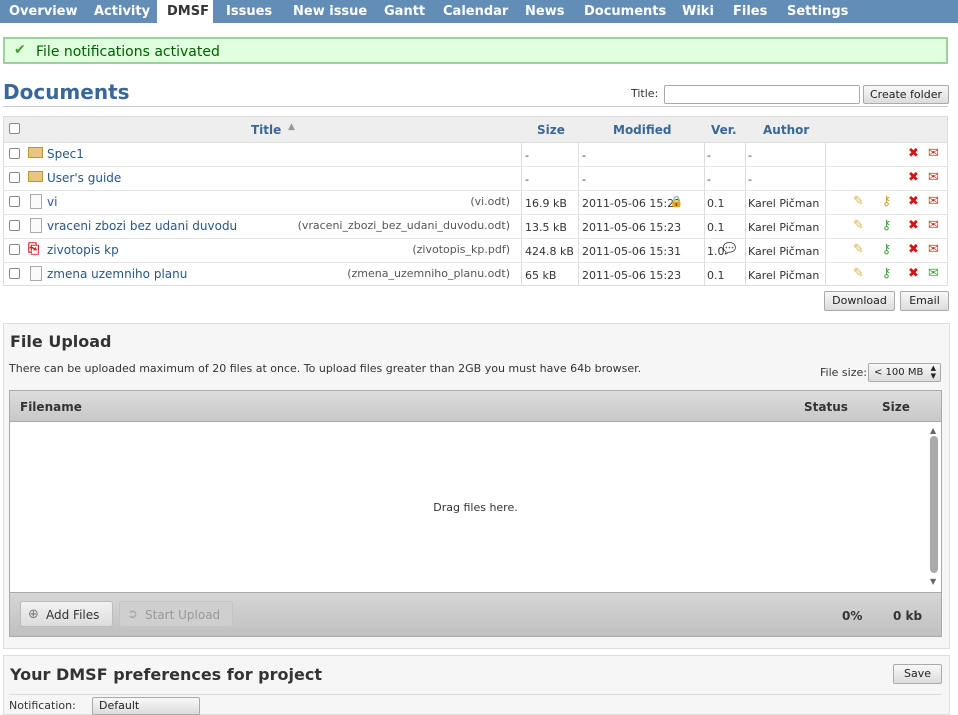 This screenshot has height=715, width=958. What do you see at coordinates (625, 11) in the screenshot?
I see `tab-documents: Documents` at bounding box center [625, 11].